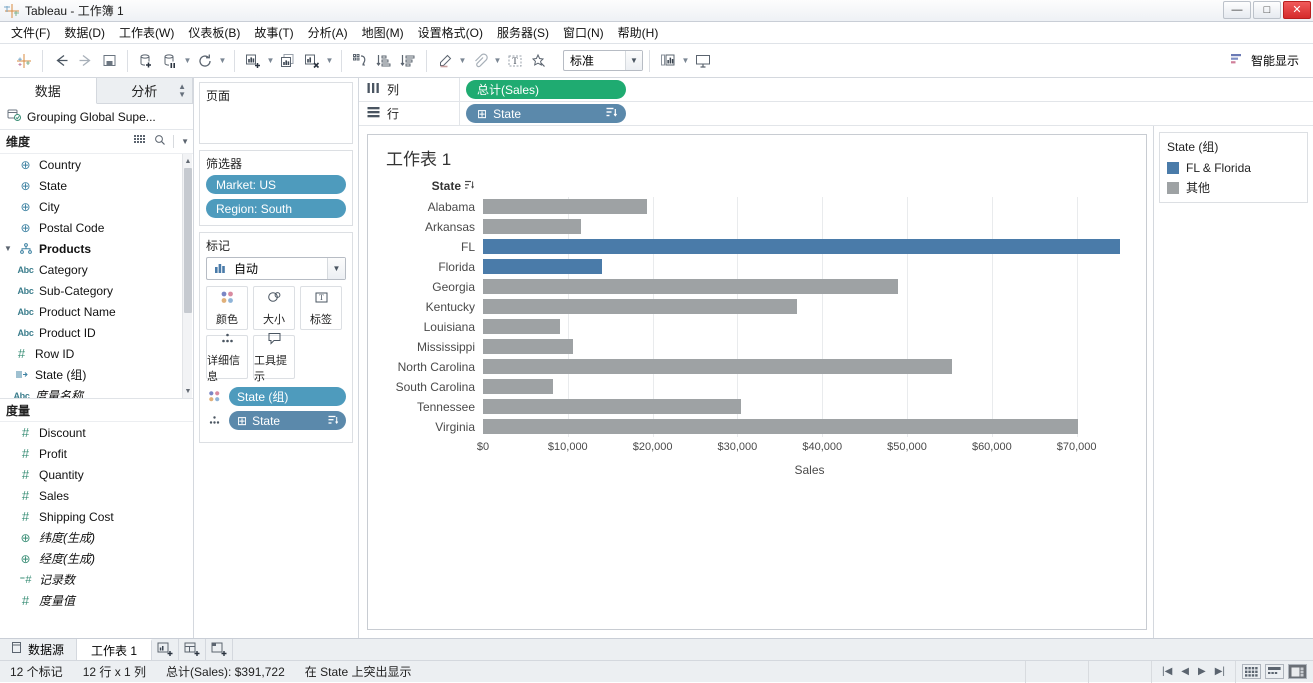  Describe the element at coordinates (425, 307) in the screenshot. I see `chart-bar-label: Kentucky` at that location.